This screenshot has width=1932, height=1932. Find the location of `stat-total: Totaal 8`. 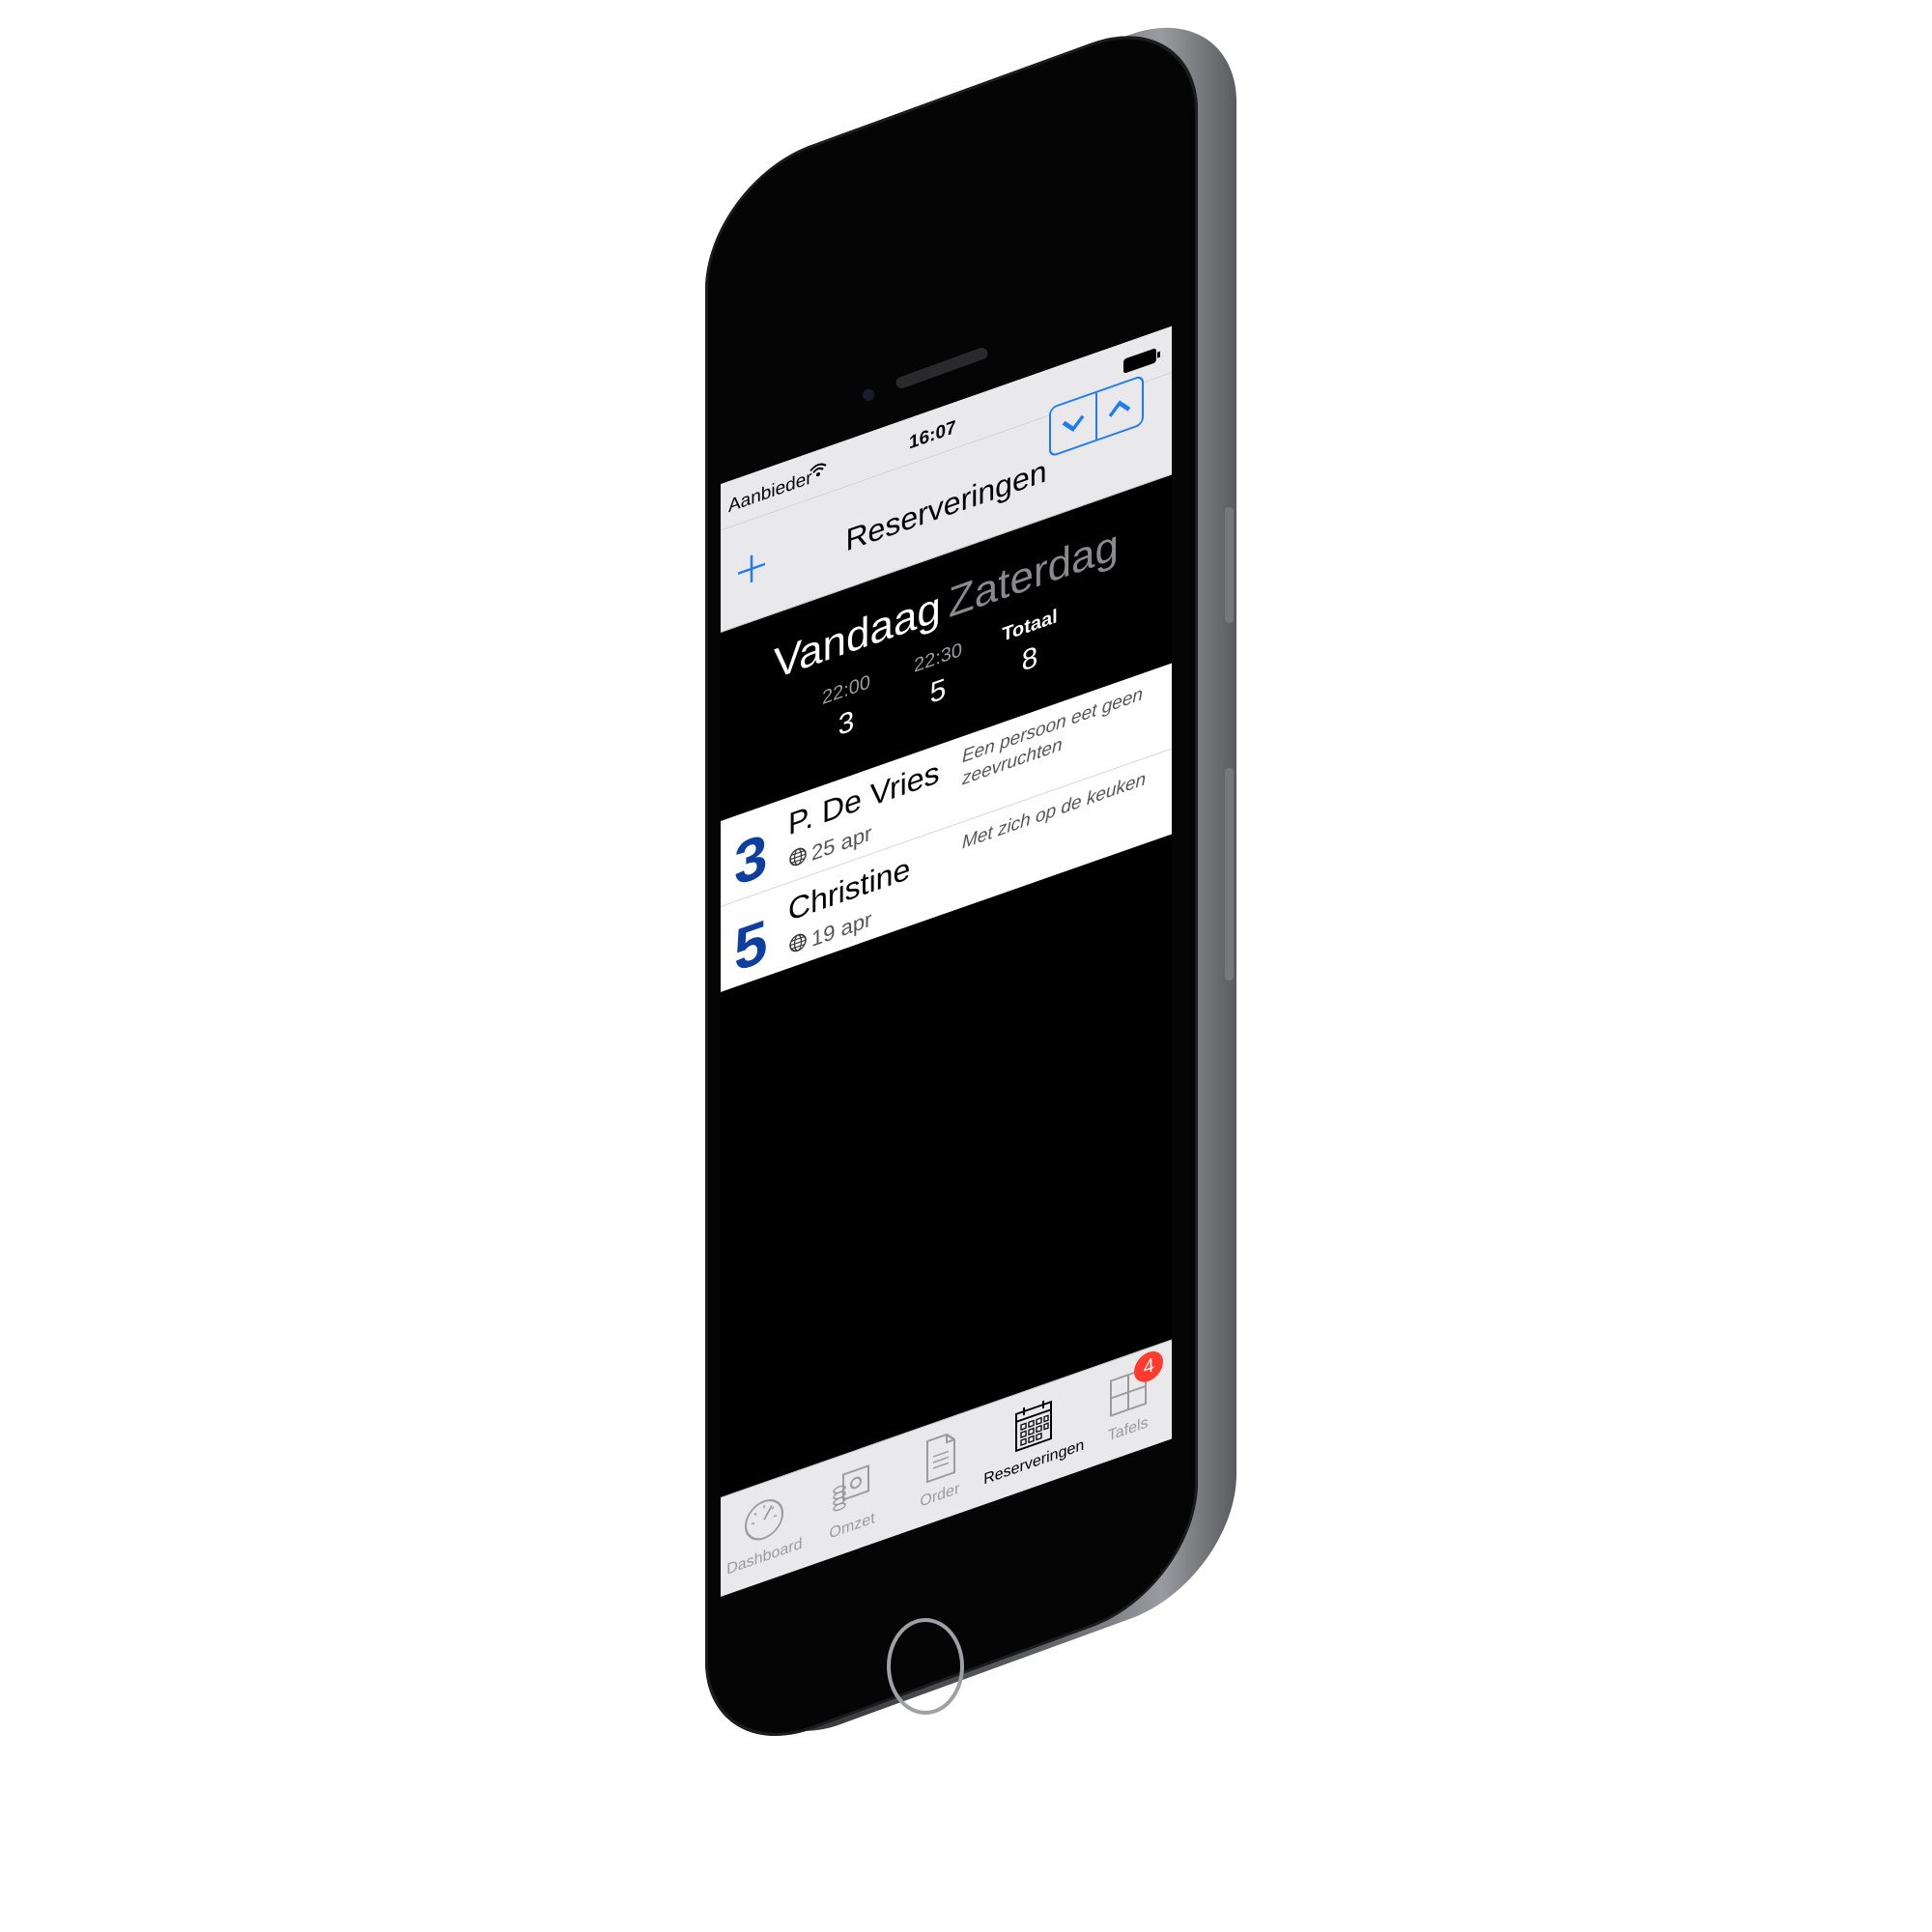

stat-total: Totaal 8 is located at coordinates (1030, 646).